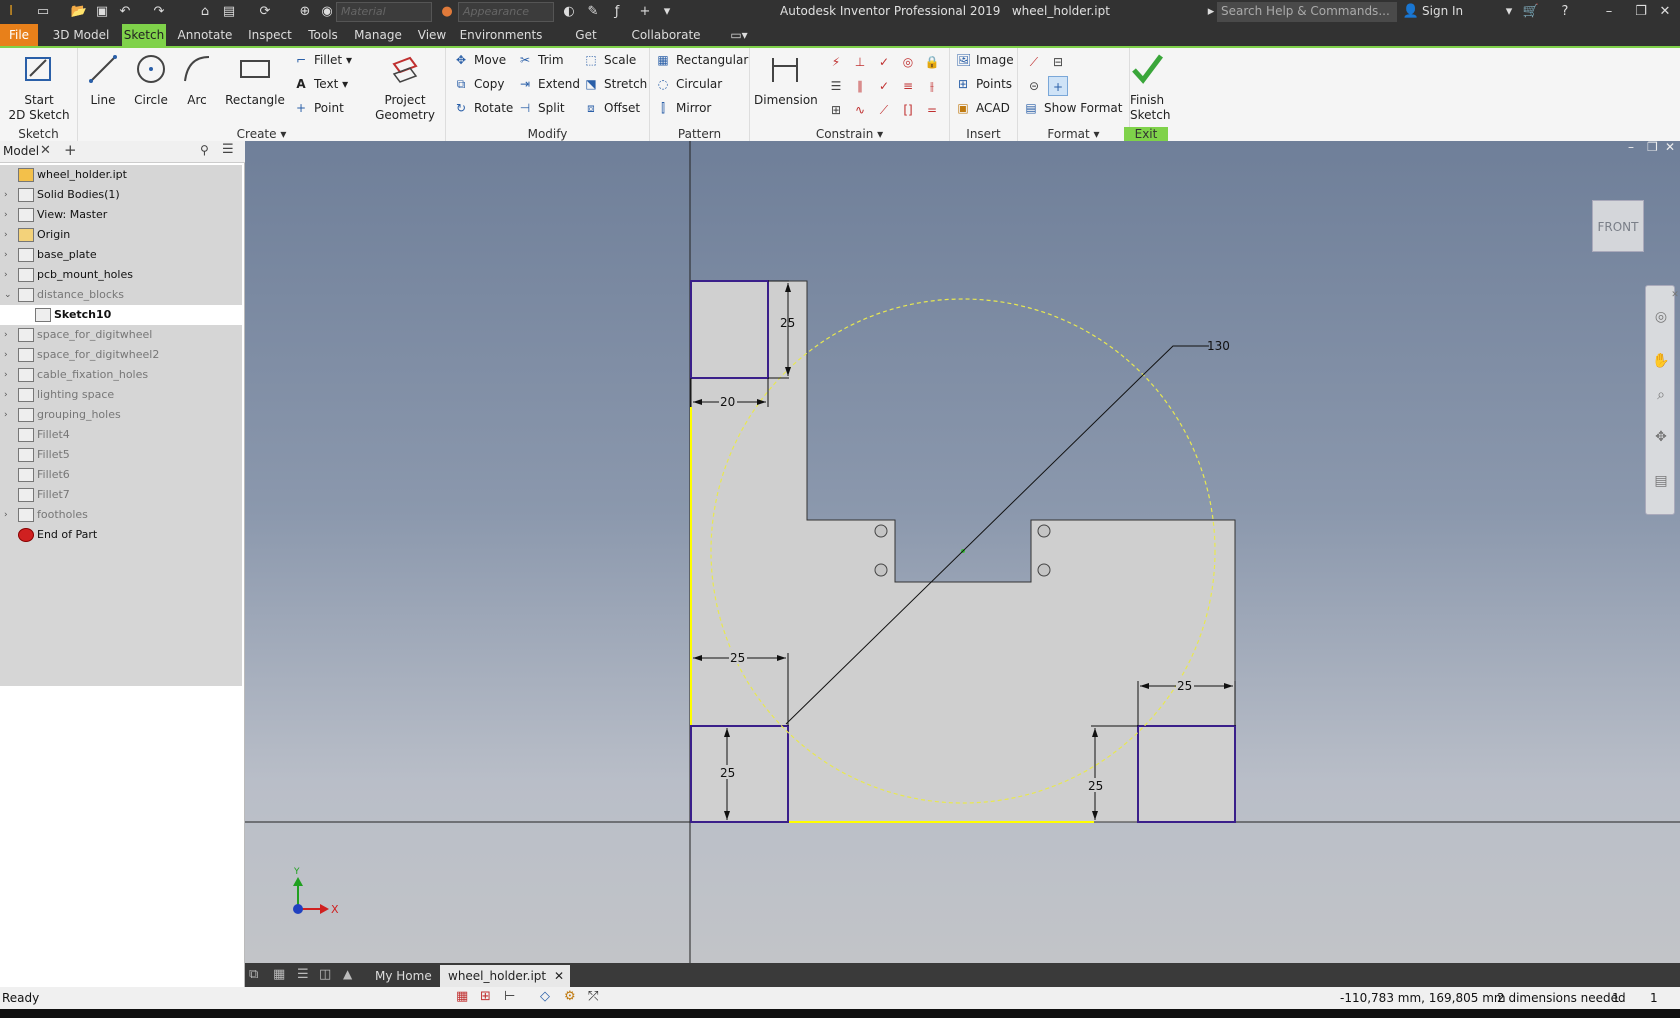 Image resolution: width=1680 pixels, height=1018 pixels. Describe the element at coordinates (1150, 87) in the screenshot. I see `finish-sketch-button: Finish Sketch` at that location.